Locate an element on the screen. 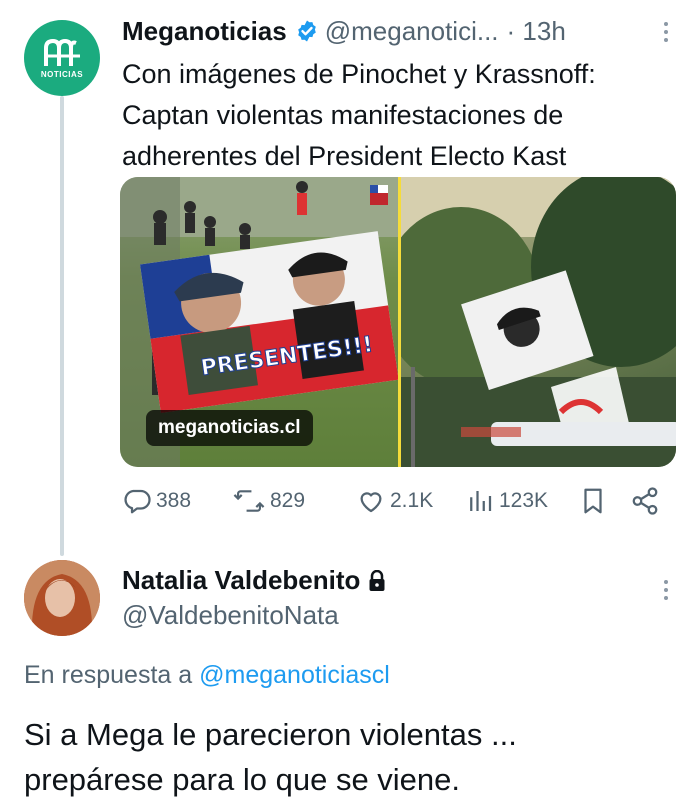  share-button is located at coordinates (645, 501).